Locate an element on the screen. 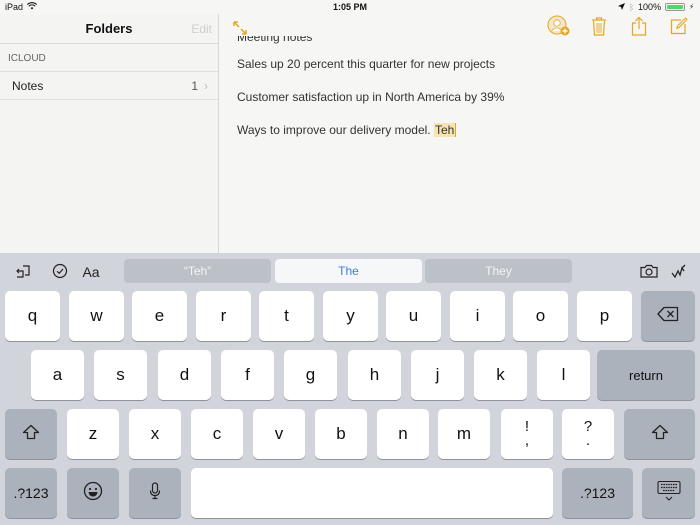  key-m: m is located at coordinates (464, 434).